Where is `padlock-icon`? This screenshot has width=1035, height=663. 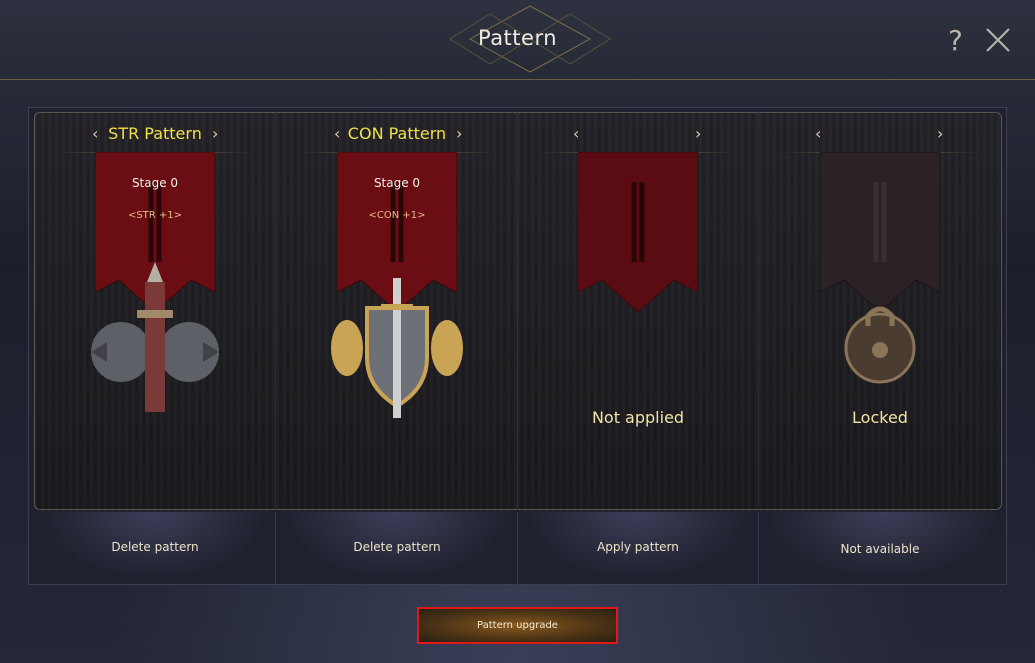
padlock-icon is located at coordinates (880, 345).